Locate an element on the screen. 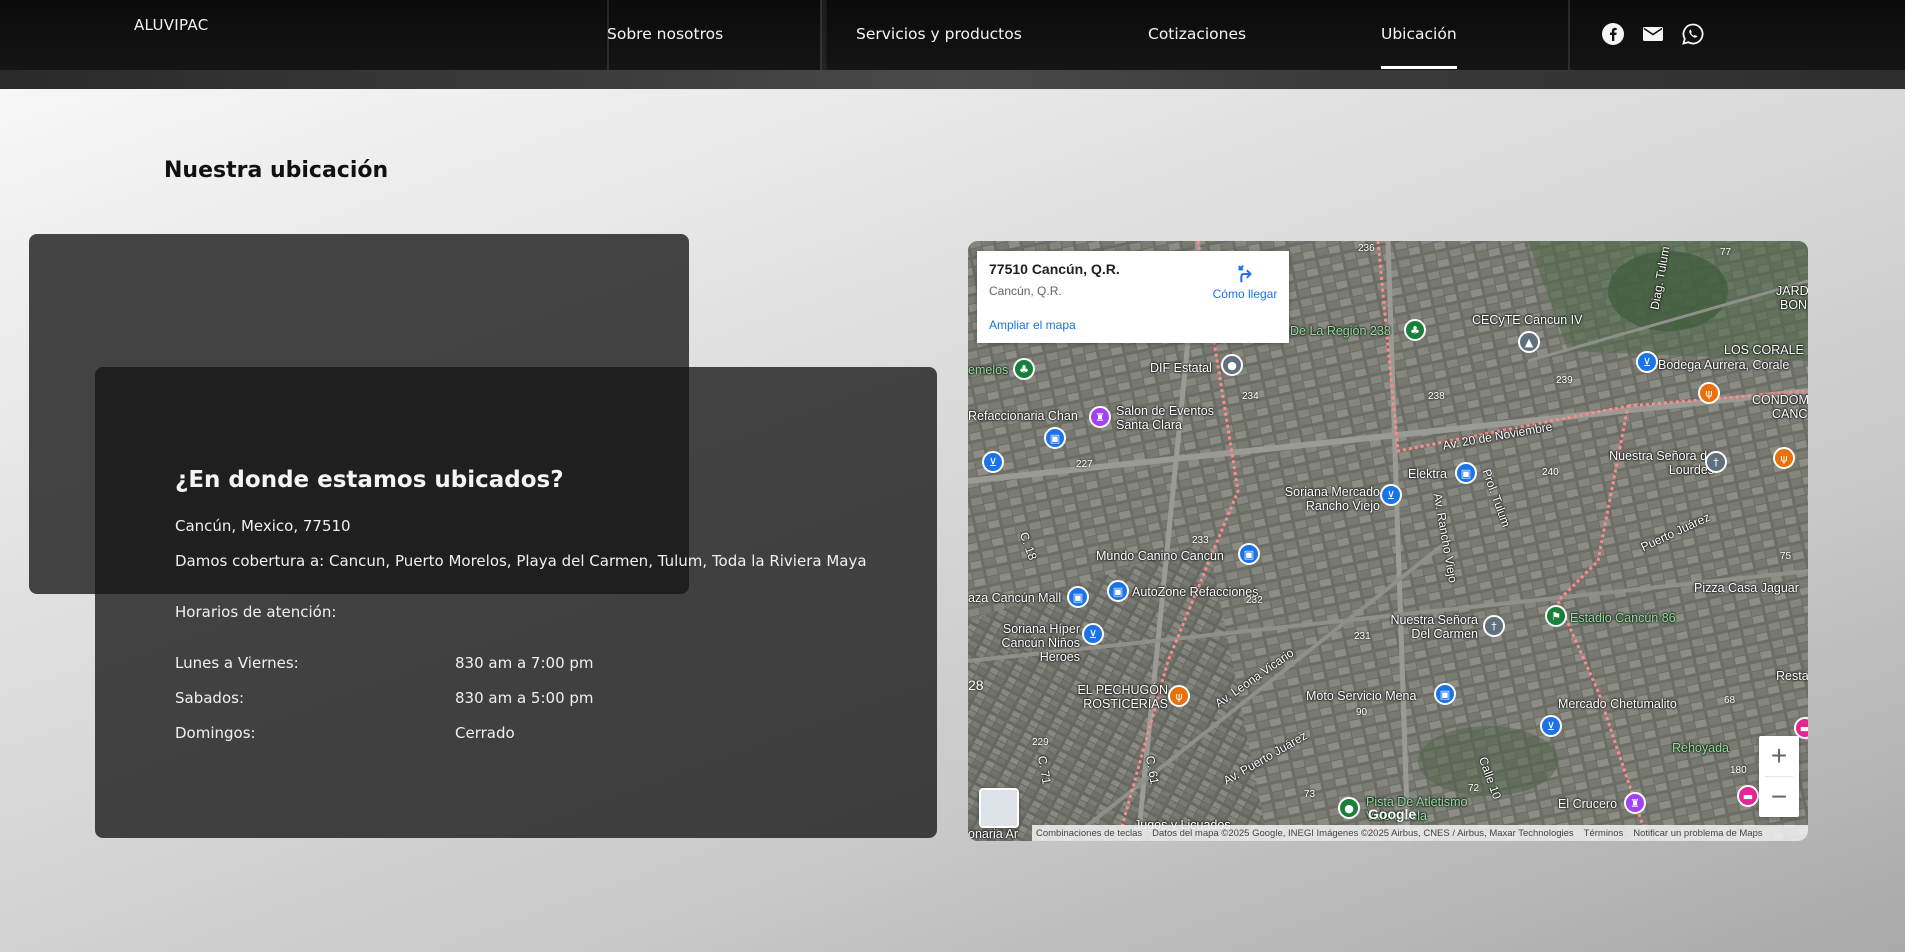  street-number: 180 is located at coordinates (1738, 770).